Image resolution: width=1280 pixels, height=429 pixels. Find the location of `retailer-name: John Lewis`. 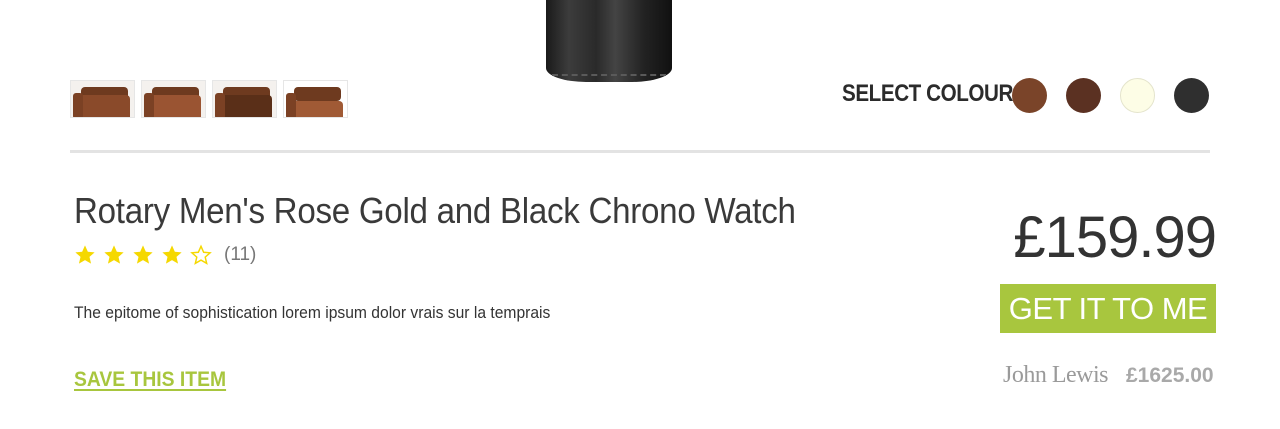

retailer-name: John Lewis is located at coordinates (1056, 375).